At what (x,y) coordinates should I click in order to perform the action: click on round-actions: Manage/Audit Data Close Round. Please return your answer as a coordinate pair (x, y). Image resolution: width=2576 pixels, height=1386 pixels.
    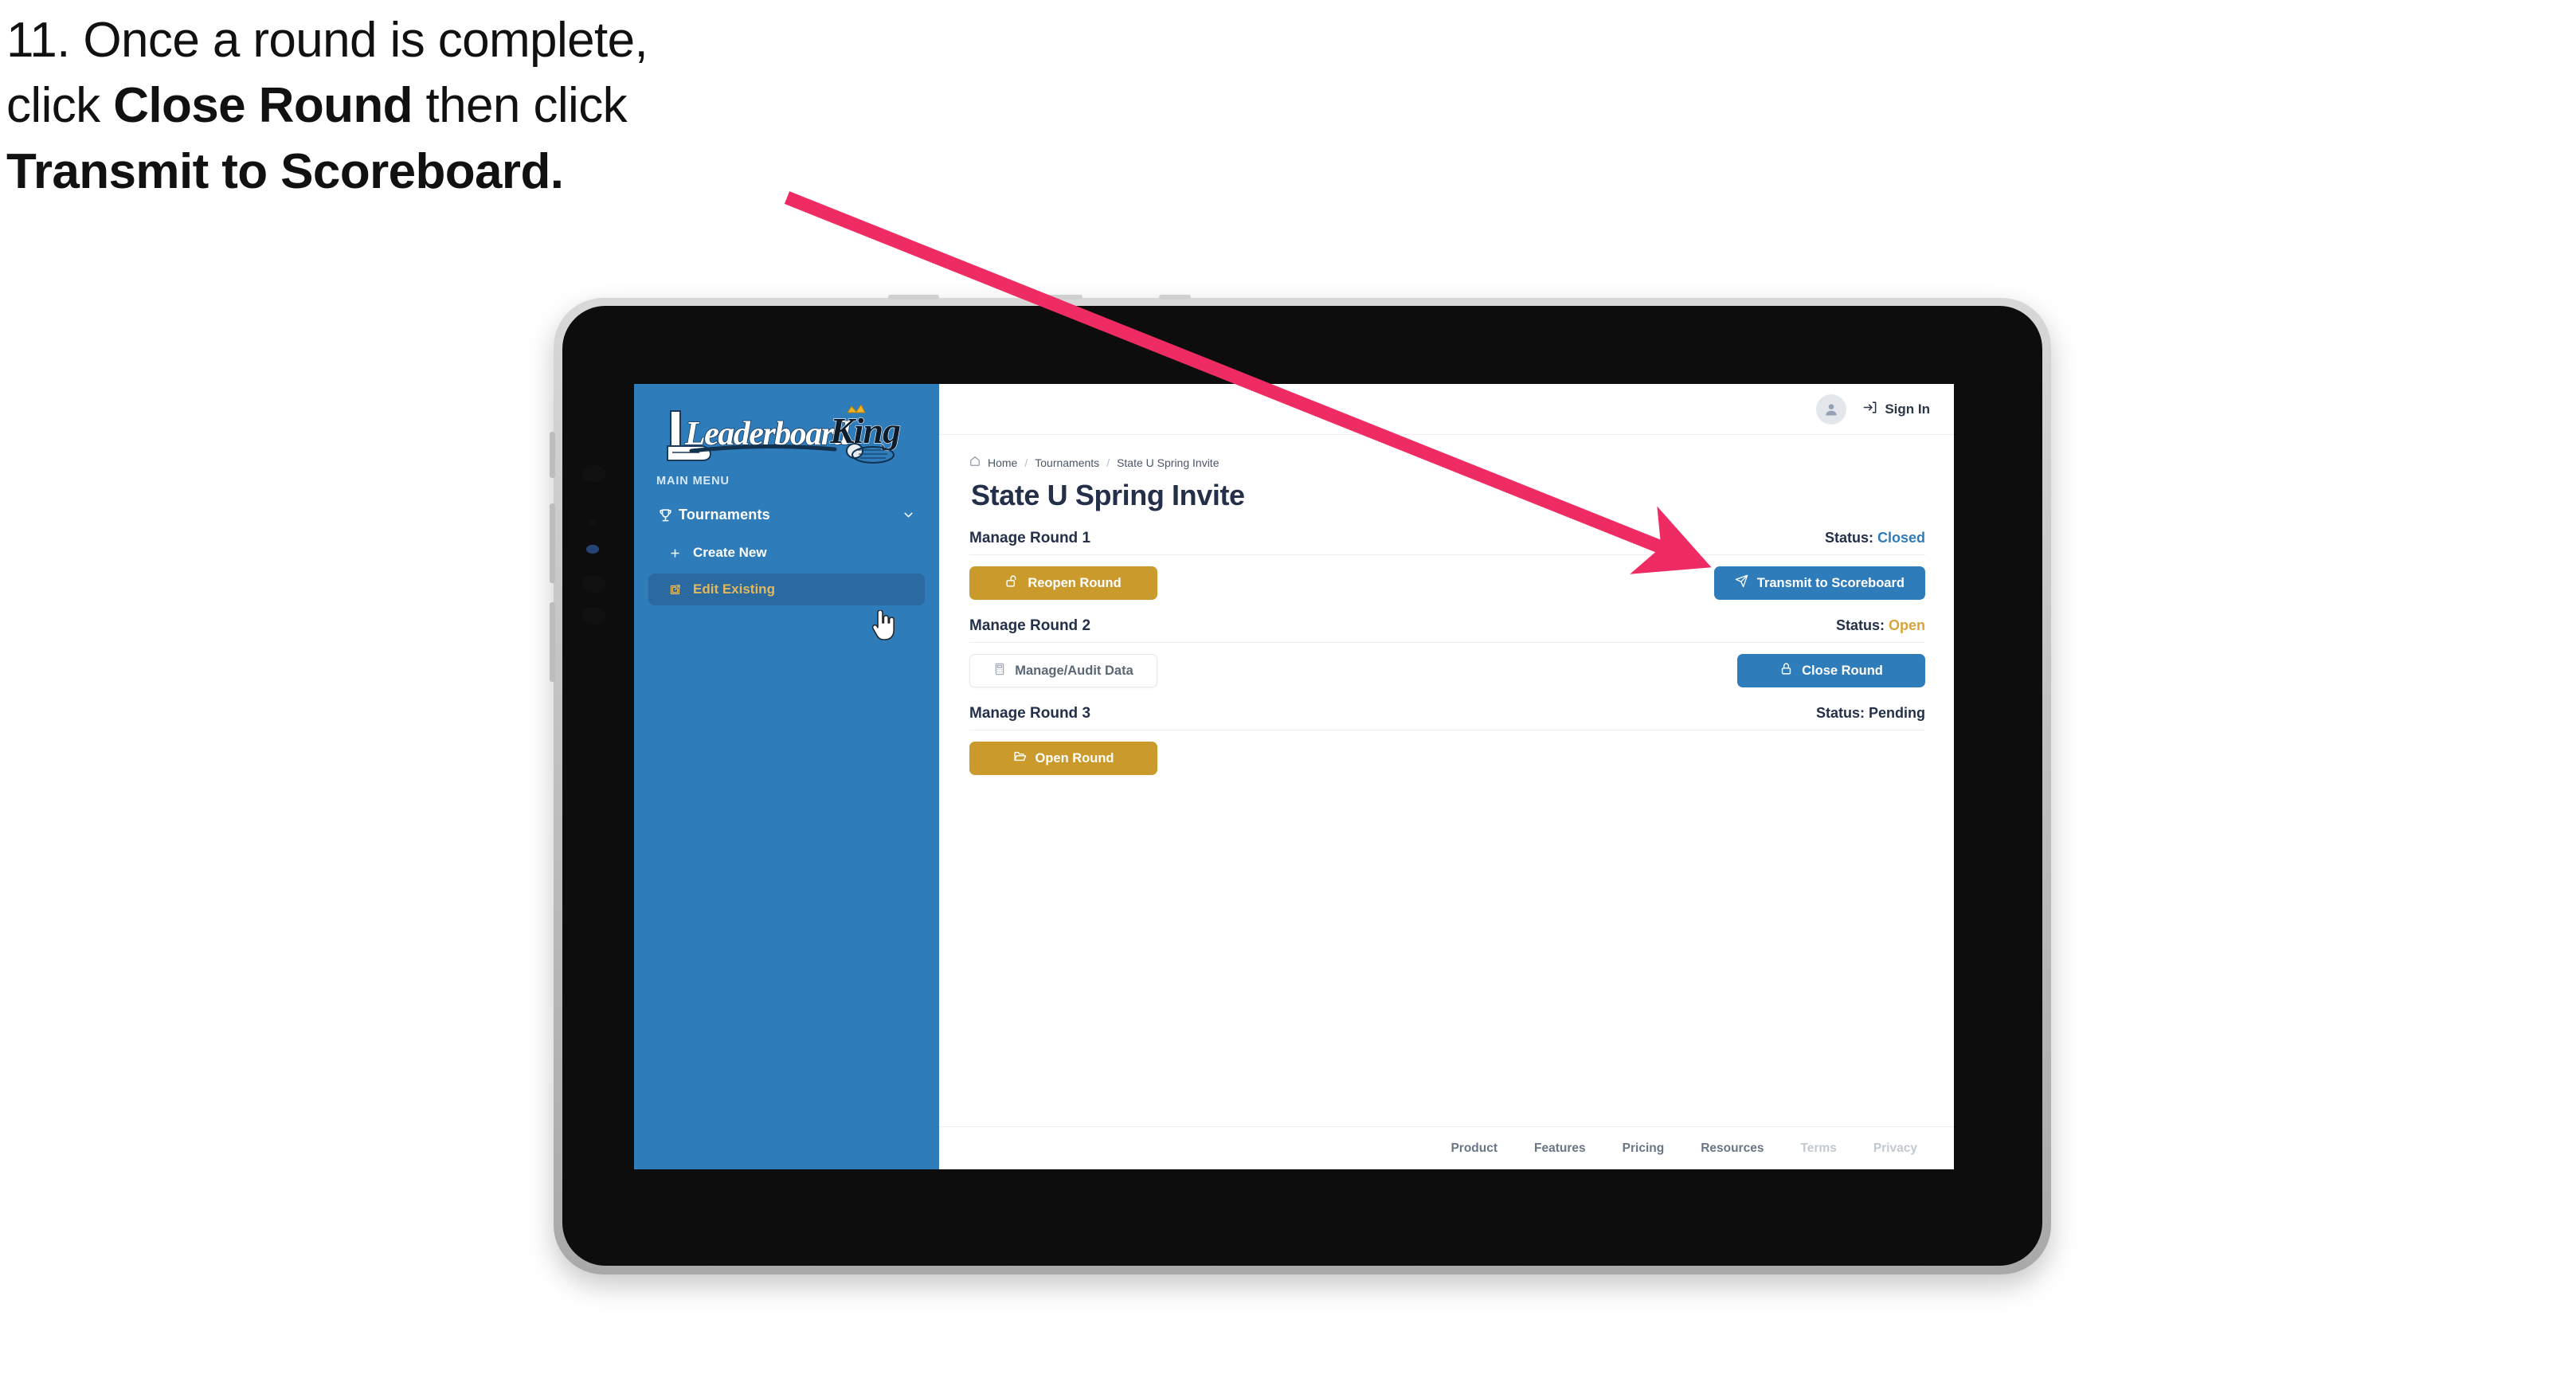
    Looking at the image, I should click on (1447, 670).